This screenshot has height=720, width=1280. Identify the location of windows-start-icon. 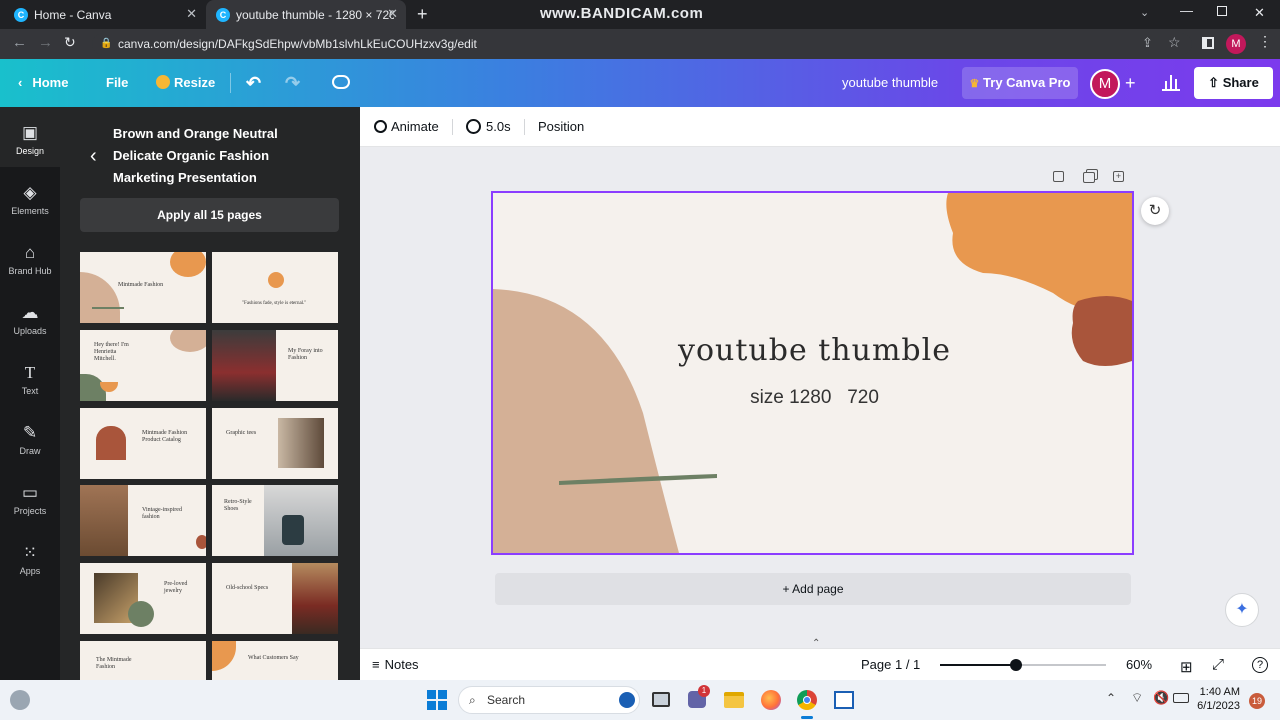
(437, 700).